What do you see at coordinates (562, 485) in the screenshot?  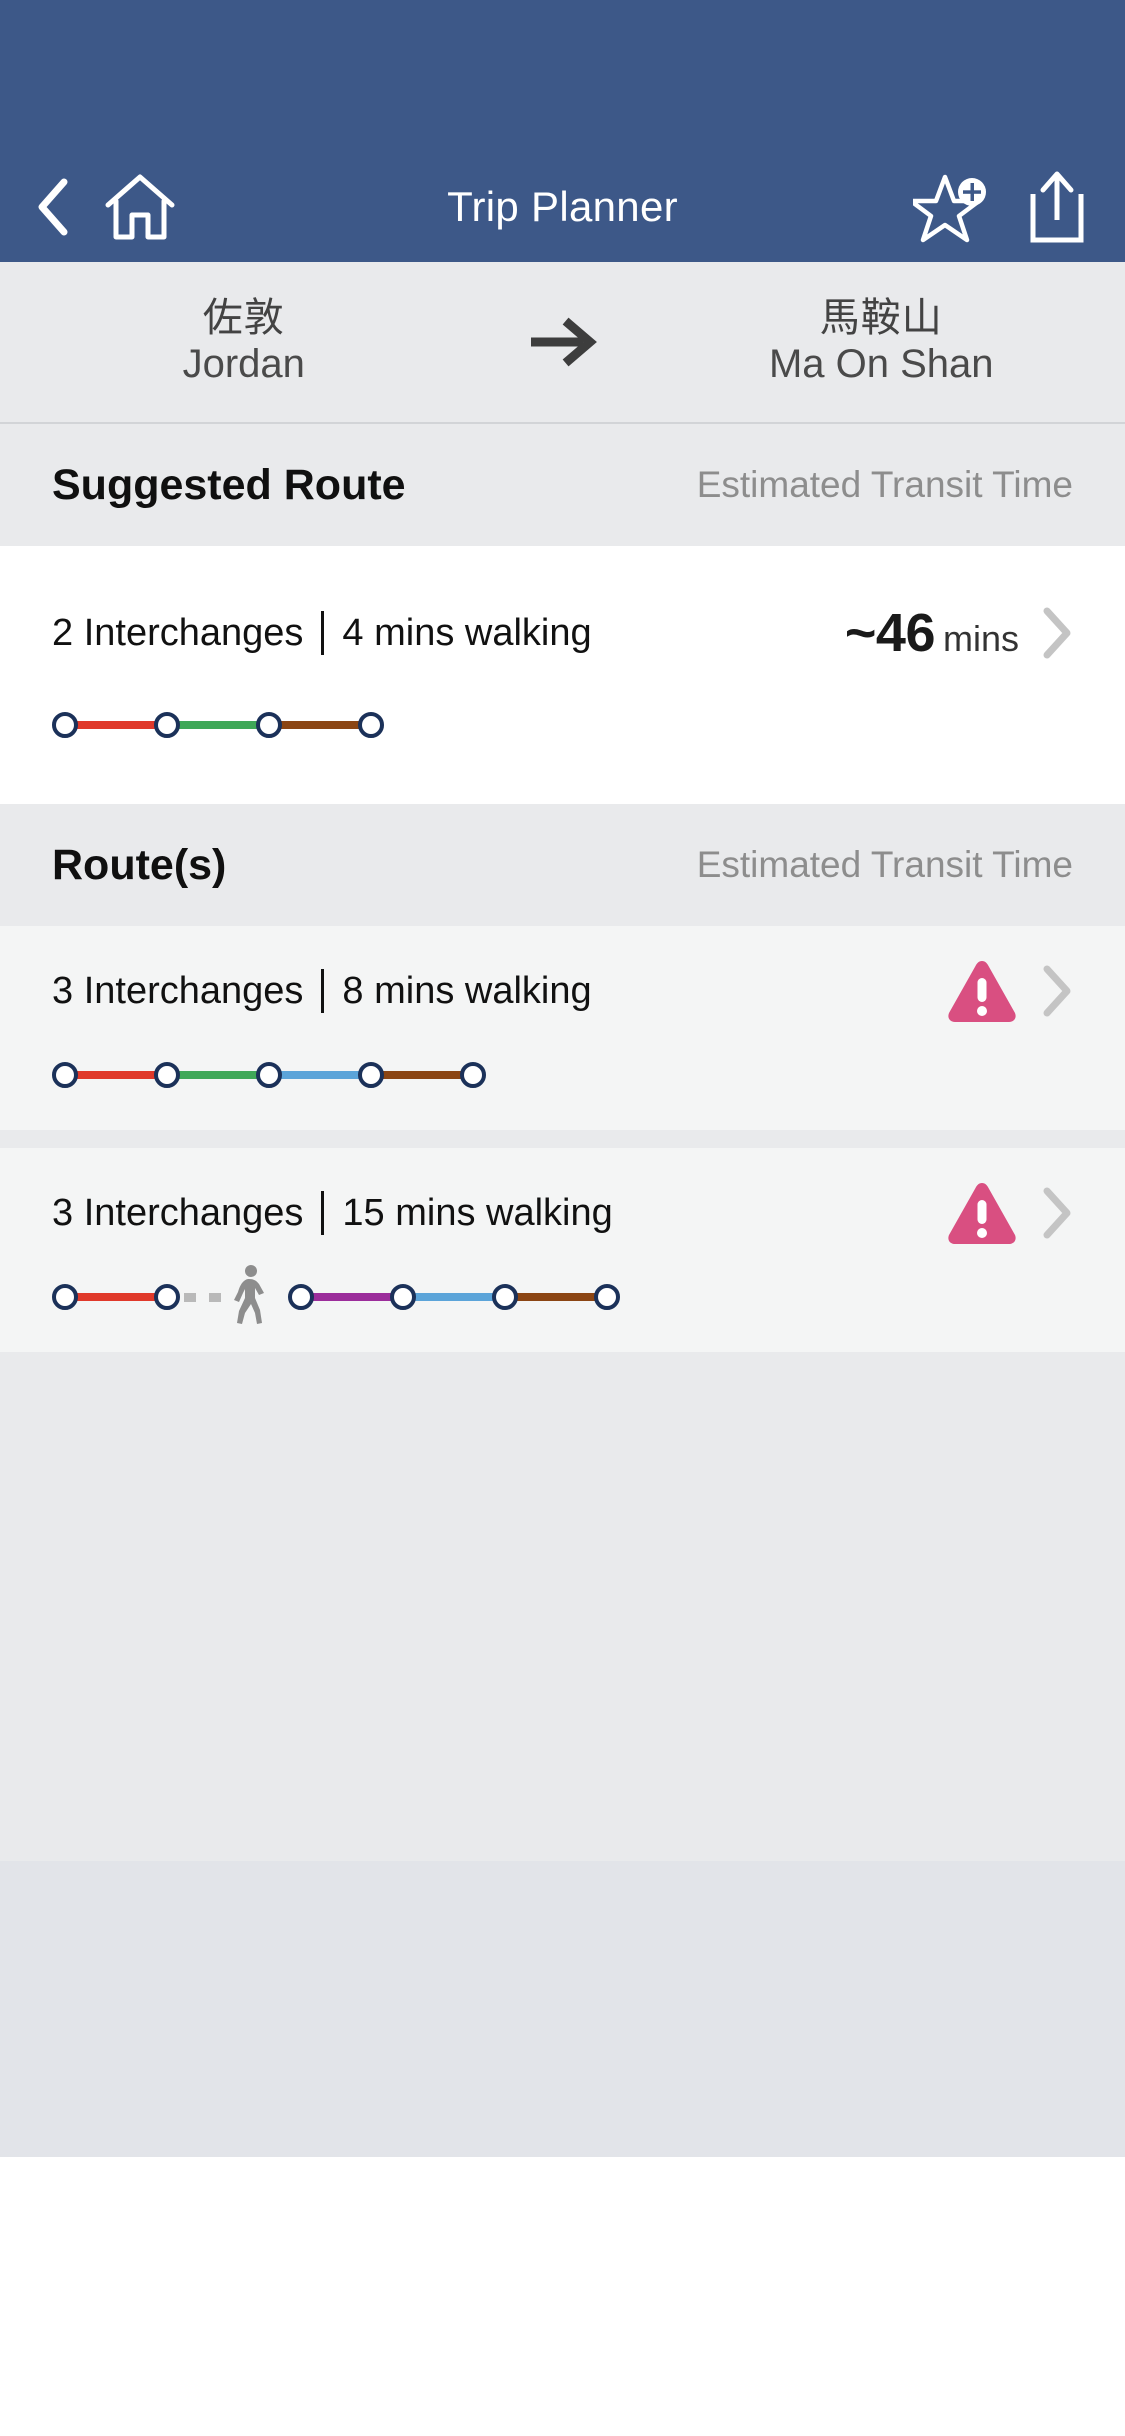 I see `suggested-route-section-header: Suggested Route Estimated Transit Time` at bounding box center [562, 485].